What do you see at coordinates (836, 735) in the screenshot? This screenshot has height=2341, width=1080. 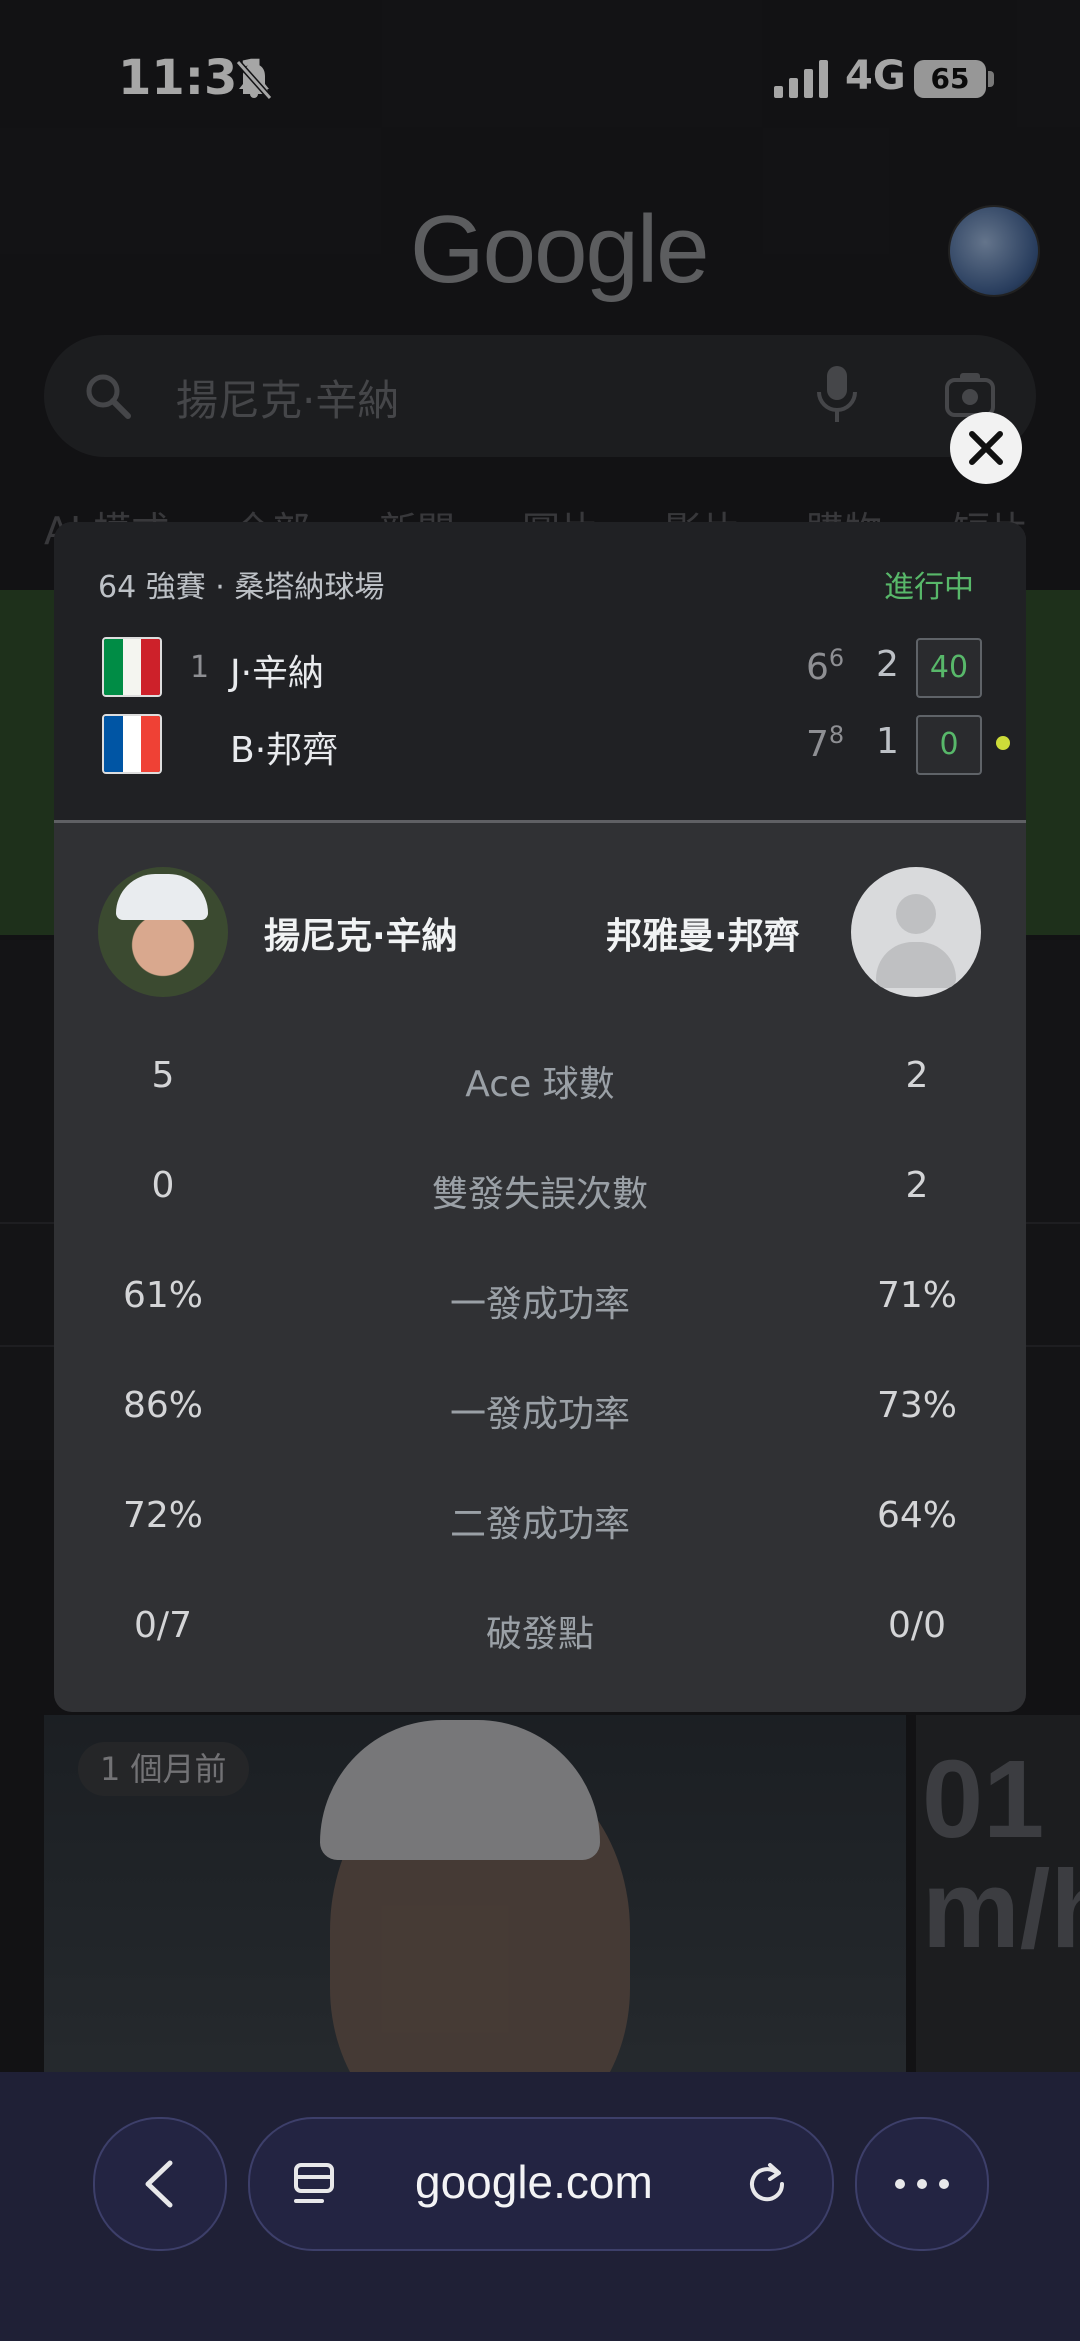 I see `player2-set1-tiebreak: 8` at bounding box center [836, 735].